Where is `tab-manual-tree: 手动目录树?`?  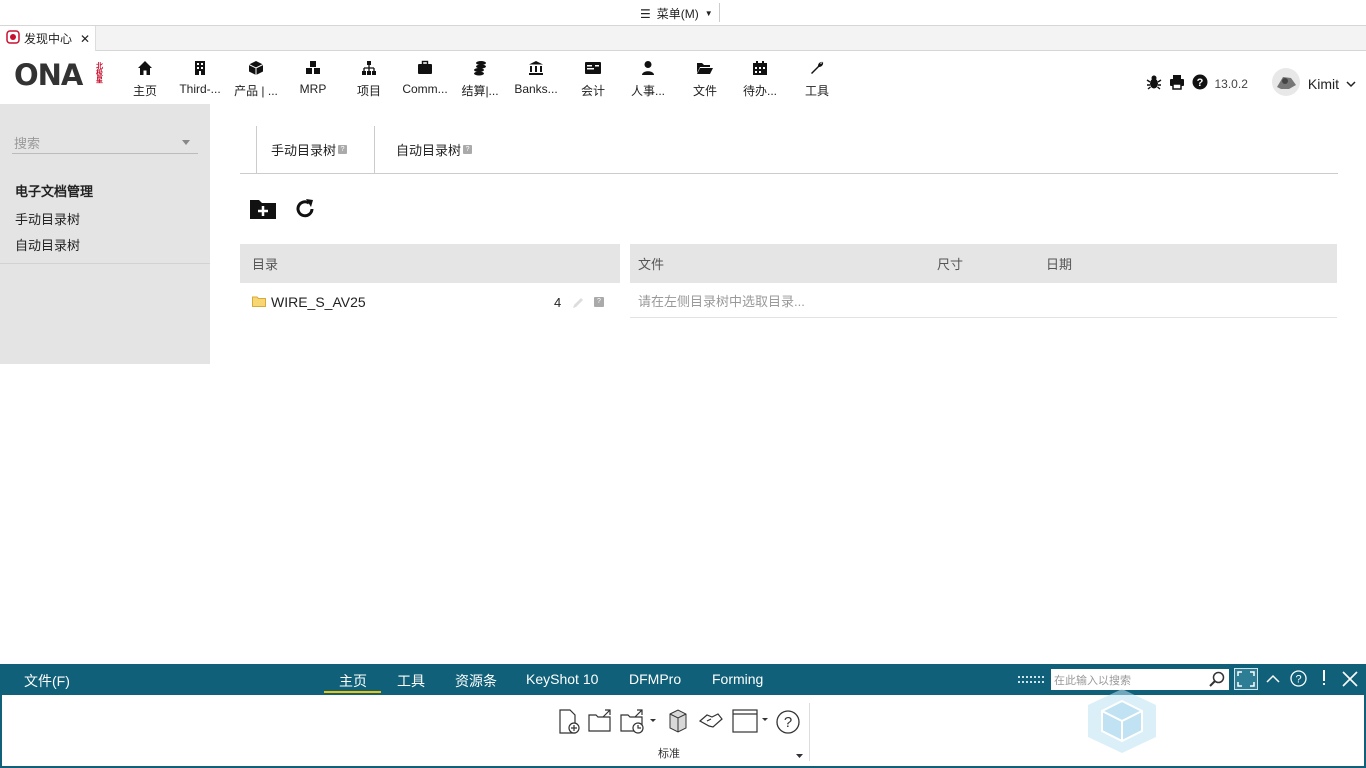
tab-manual-tree: 手动目录树? is located at coordinates (316, 149).